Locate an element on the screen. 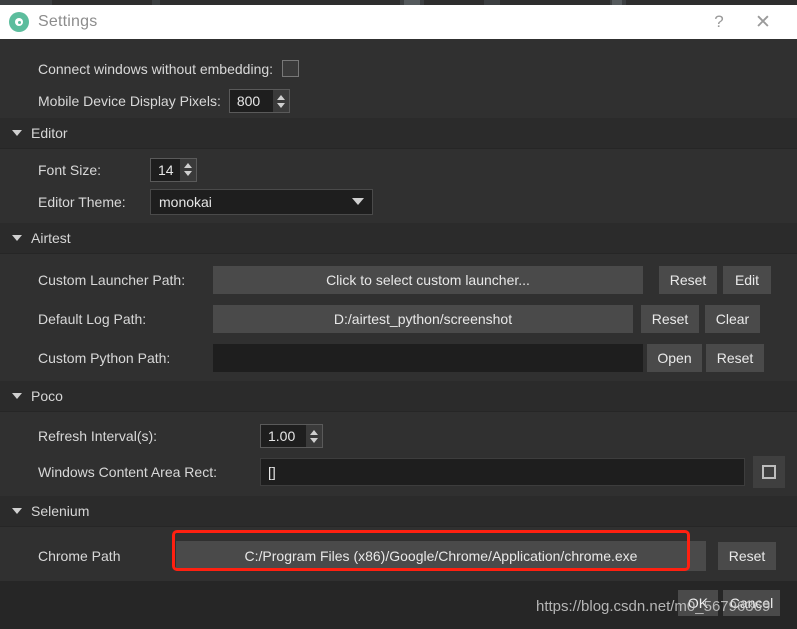 This screenshot has width=797, height=629. spinbox-mobile-pixels: 800 is located at coordinates (259, 101).